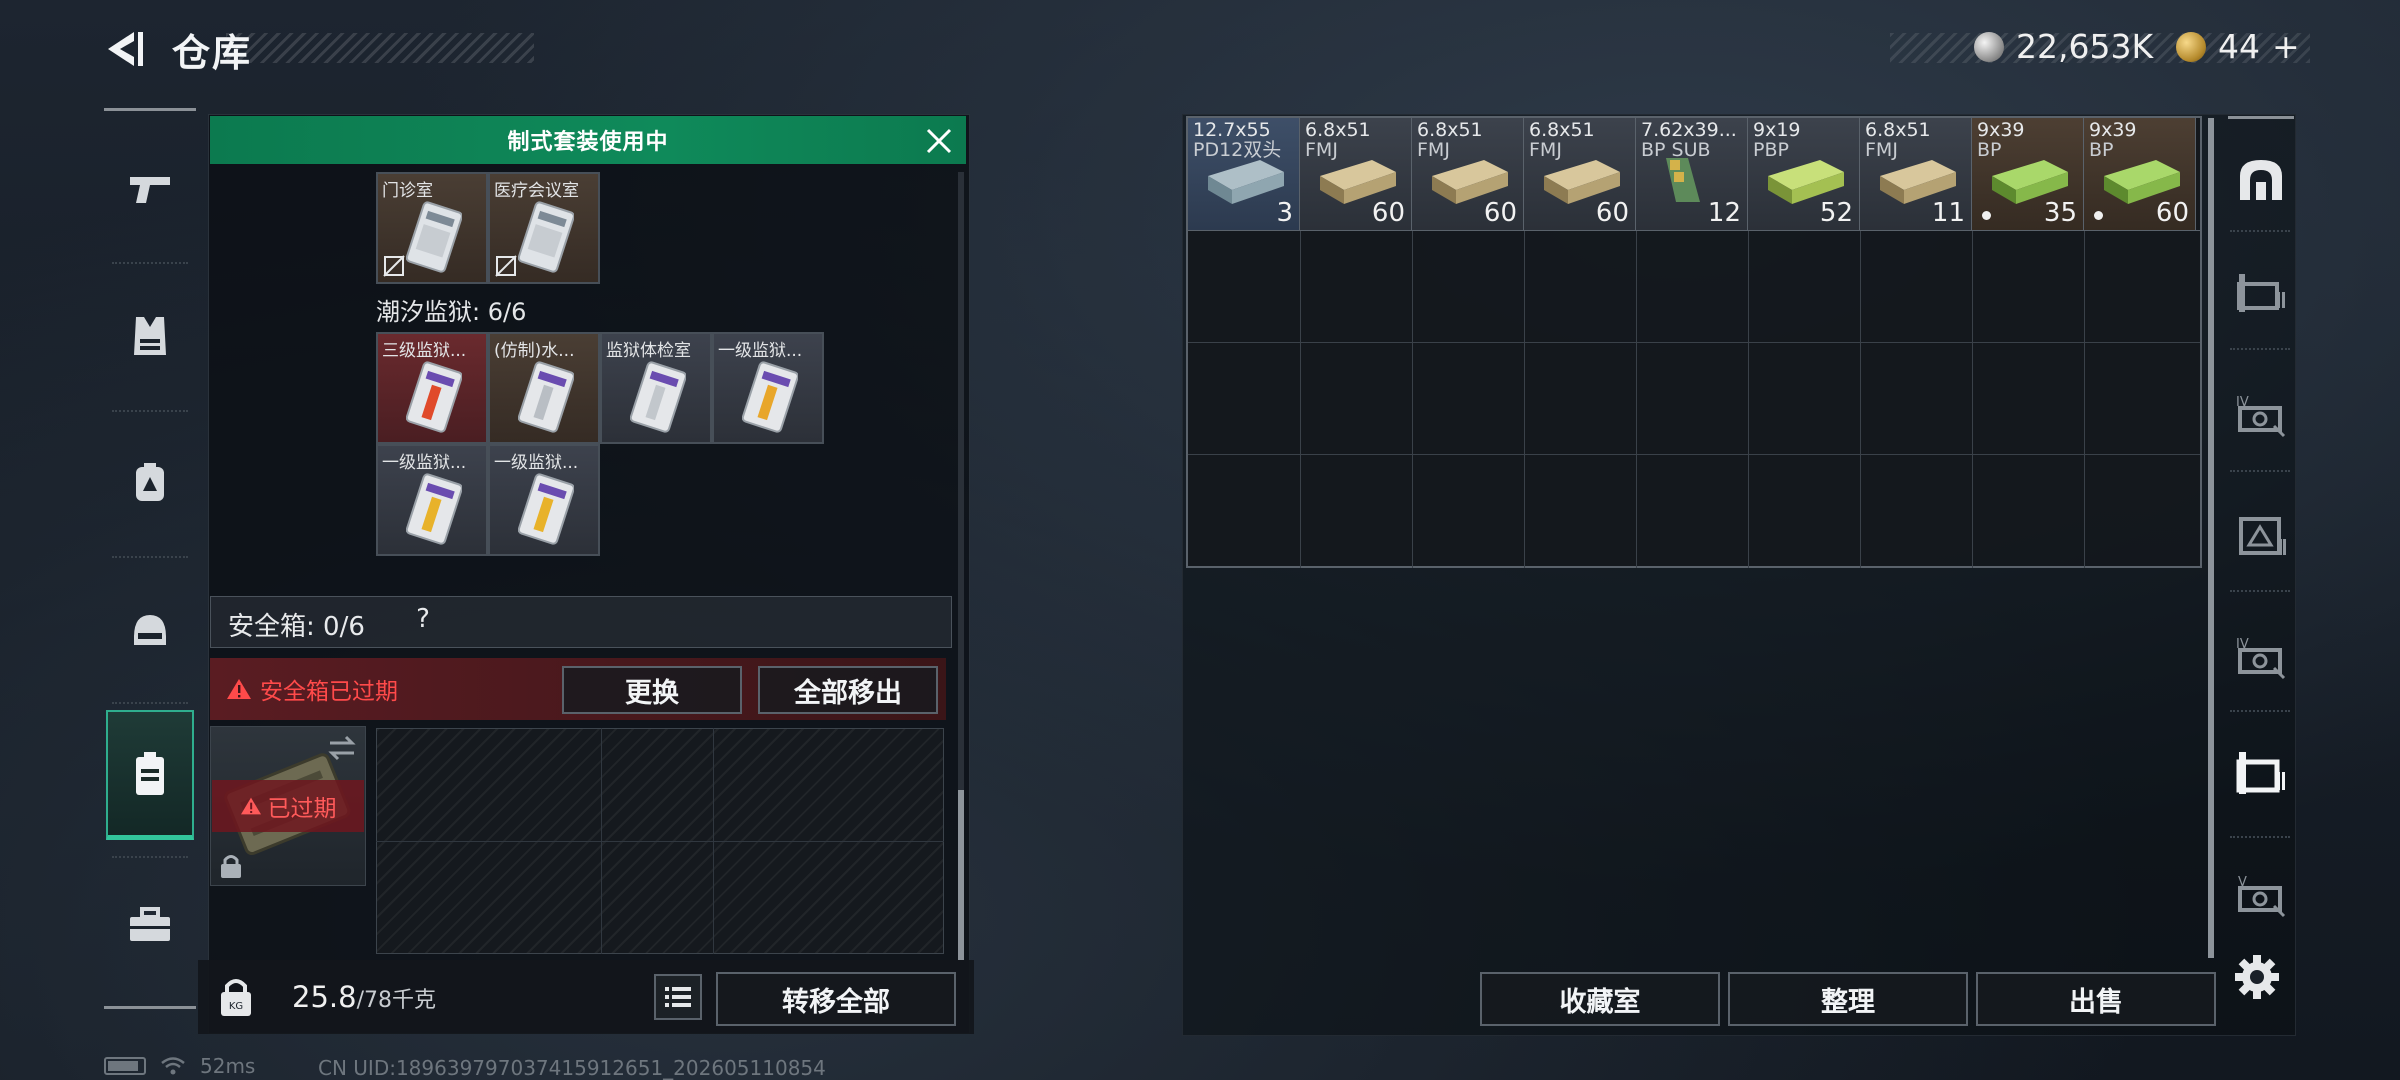 This screenshot has width=2400, height=1080. I want to click on ammo-item: 9x39 BP 60, so click(2140, 174).